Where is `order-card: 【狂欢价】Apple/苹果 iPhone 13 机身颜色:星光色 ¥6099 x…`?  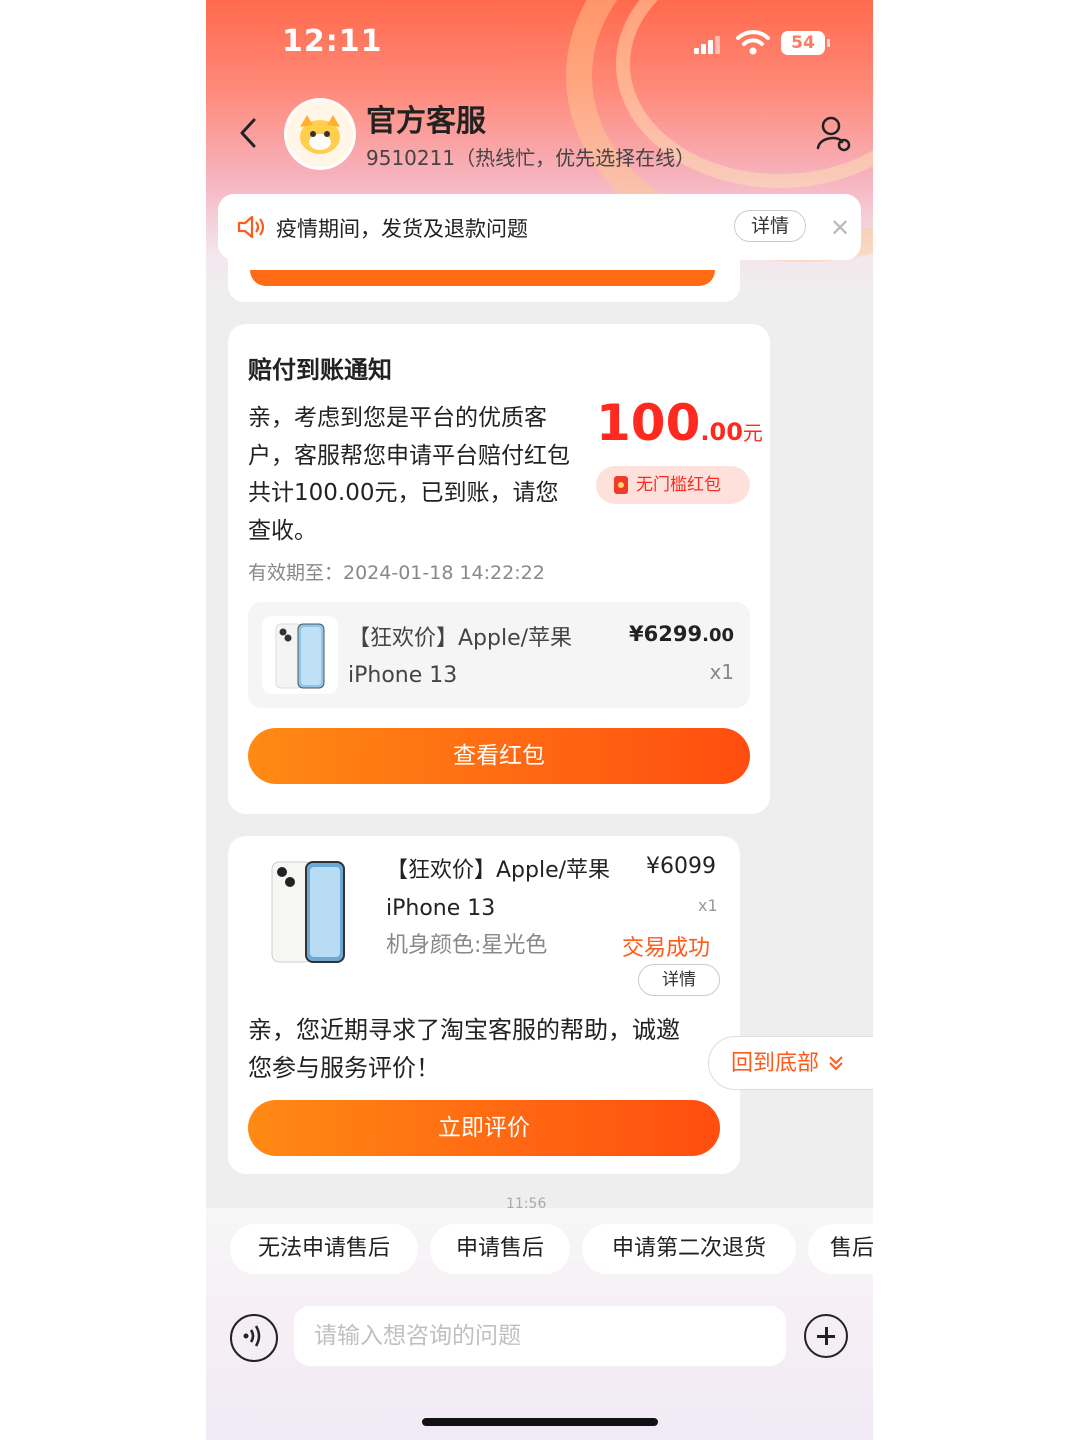 order-card: 【狂欢价】Apple/苹果 iPhone 13 机身颜色:星光色 ¥6099 x… is located at coordinates (484, 1005).